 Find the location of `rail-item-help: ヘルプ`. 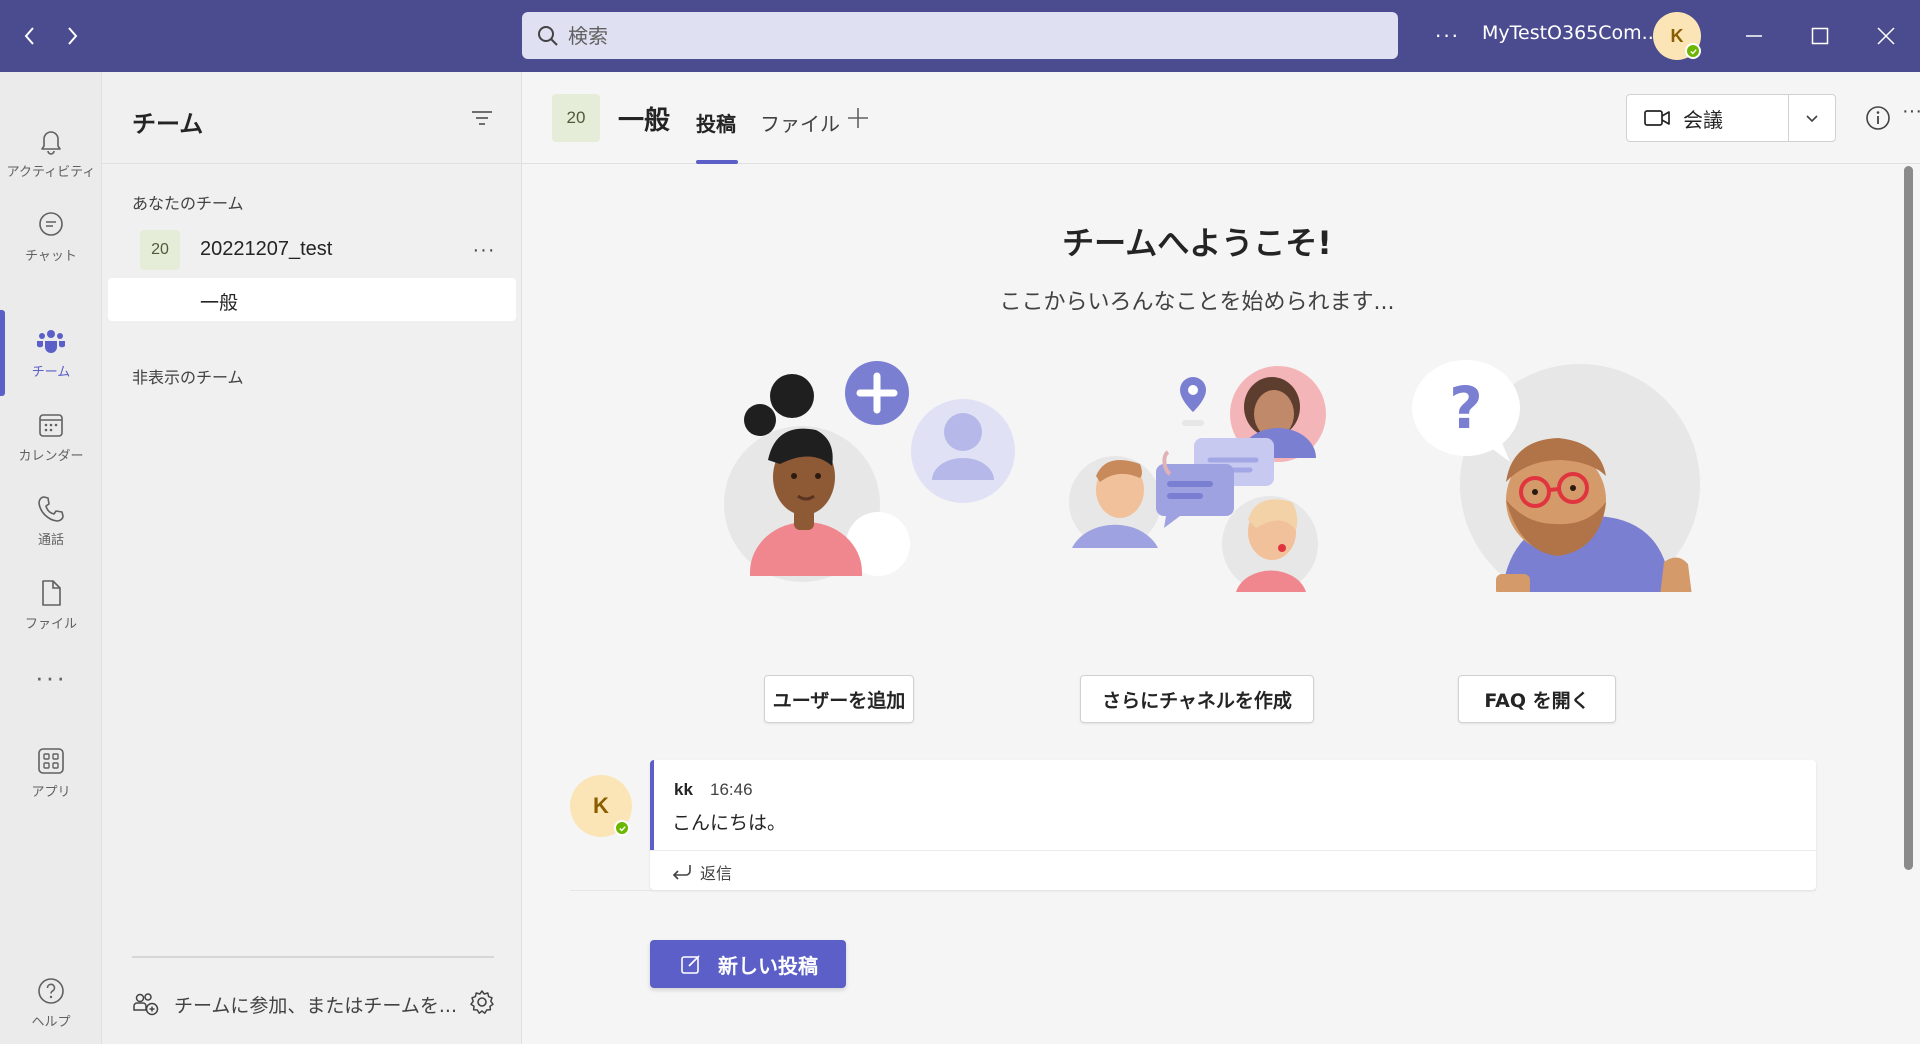

rail-item-help: ヘルプ is located at coordinates (51, 1002).